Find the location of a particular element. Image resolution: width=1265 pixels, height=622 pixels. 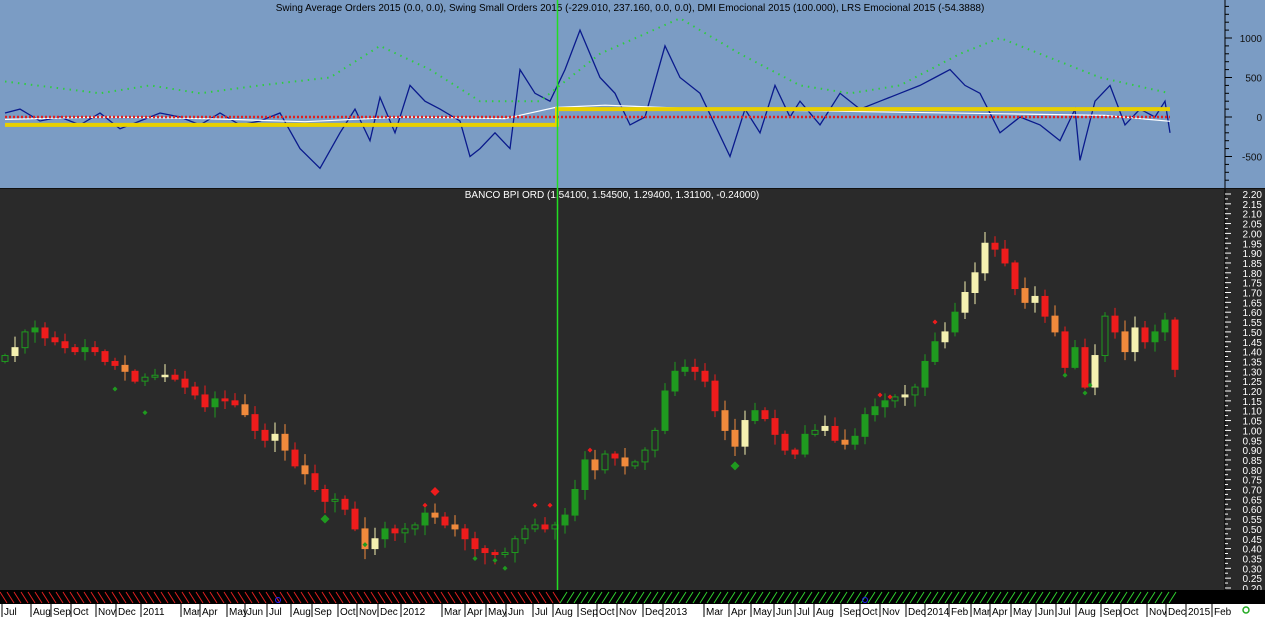

oscillator-tick-label: -500 is located at coordinates (1252, 158).